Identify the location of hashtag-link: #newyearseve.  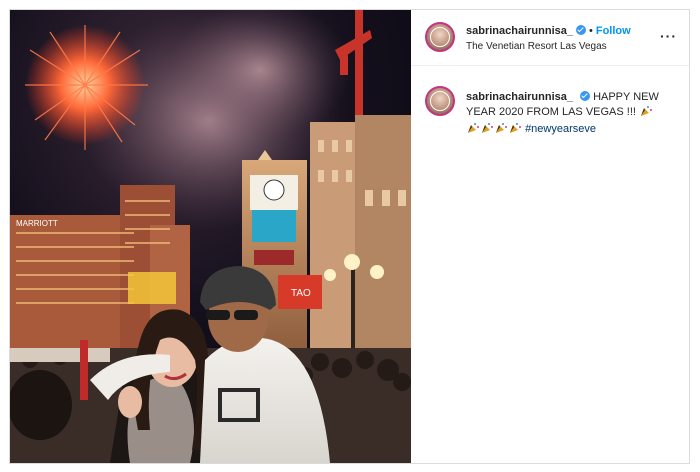
(560, 129).